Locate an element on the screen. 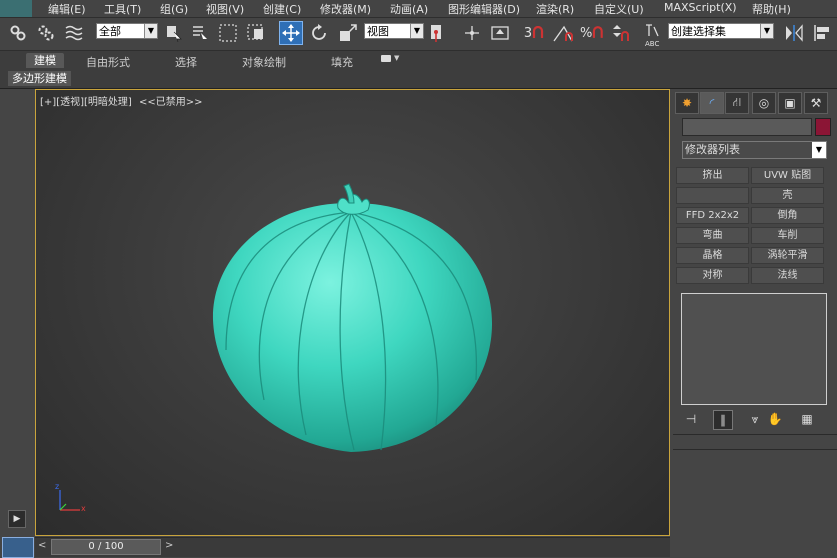 This screenshot has height=558, width=837. hammer-icon: ⚒ is located at coordinates (816, 103).